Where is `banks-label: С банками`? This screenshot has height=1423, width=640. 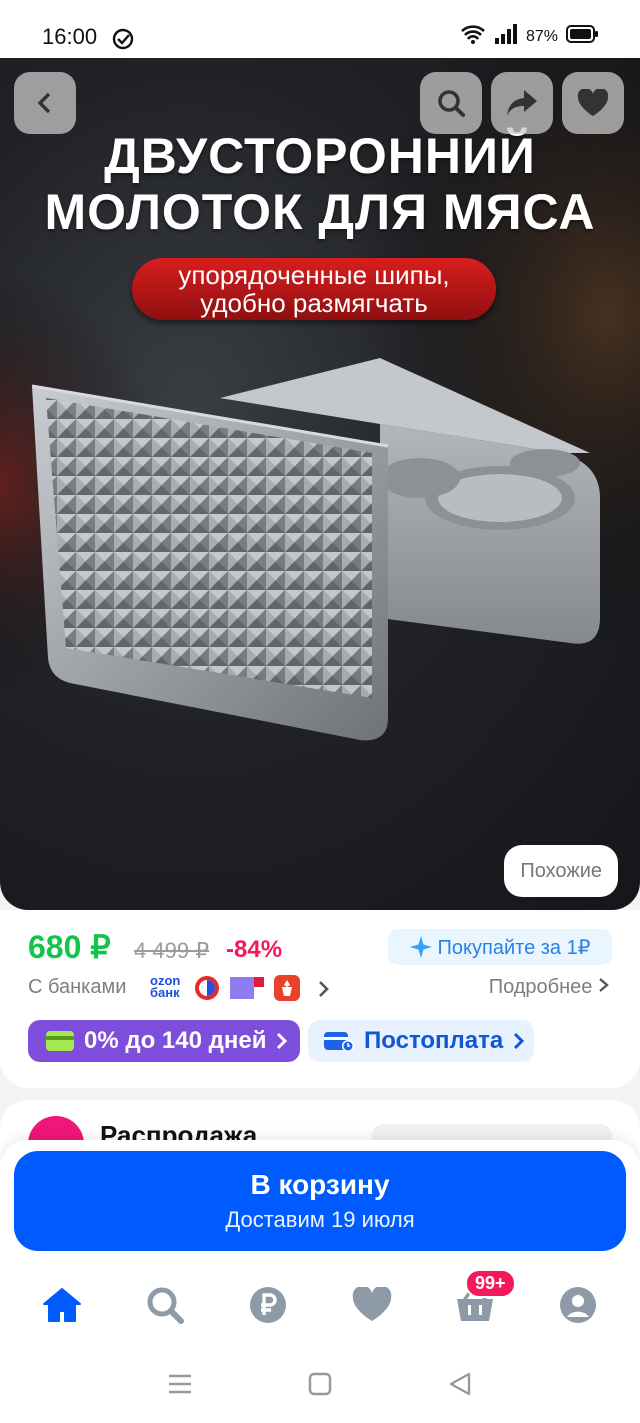 banks-label: С банками is located at coordinates (77, 987).